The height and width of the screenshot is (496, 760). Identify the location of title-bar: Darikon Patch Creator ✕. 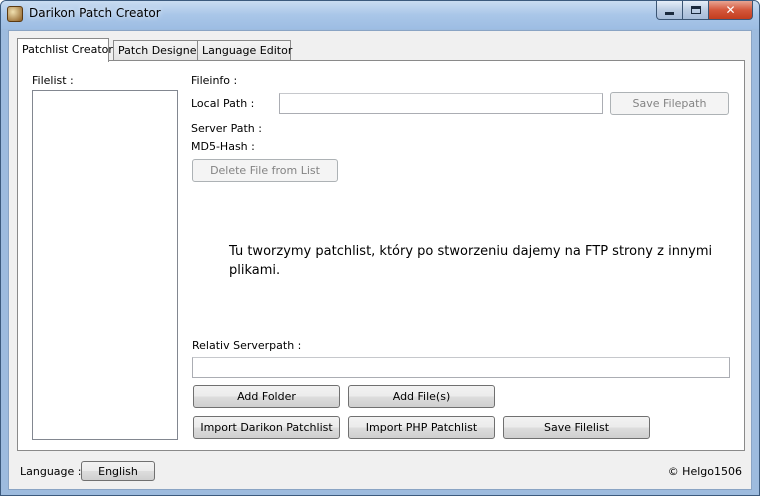
(380, 15).